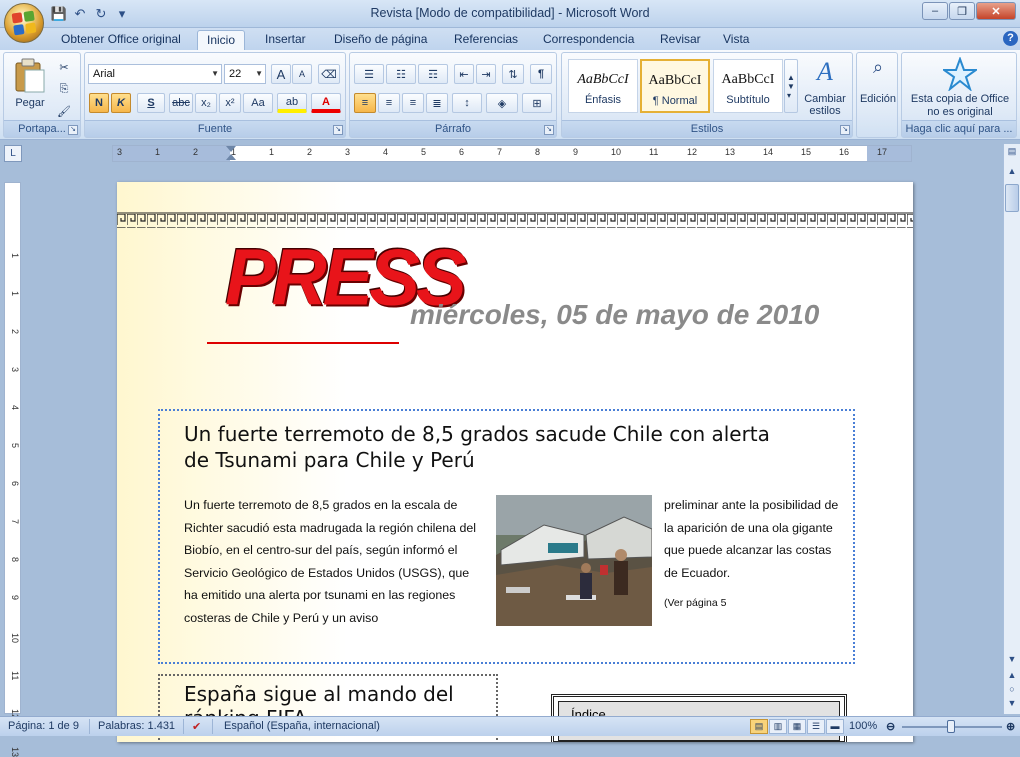 This screenshot has height=757, width=1020. Describe the element at coordinates (797, 726) in the screenshot. I see `web-layout-icon: ▦` at that location.